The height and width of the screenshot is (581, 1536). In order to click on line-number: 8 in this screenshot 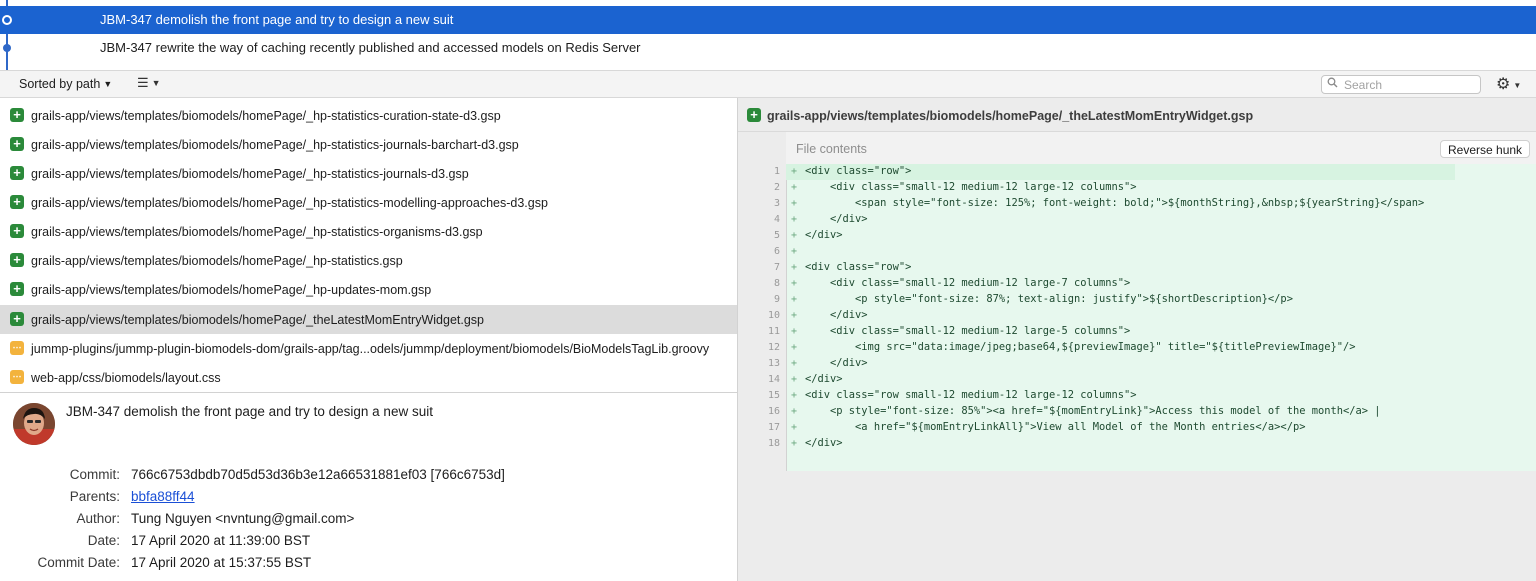, I will do `click(776, 283)`.